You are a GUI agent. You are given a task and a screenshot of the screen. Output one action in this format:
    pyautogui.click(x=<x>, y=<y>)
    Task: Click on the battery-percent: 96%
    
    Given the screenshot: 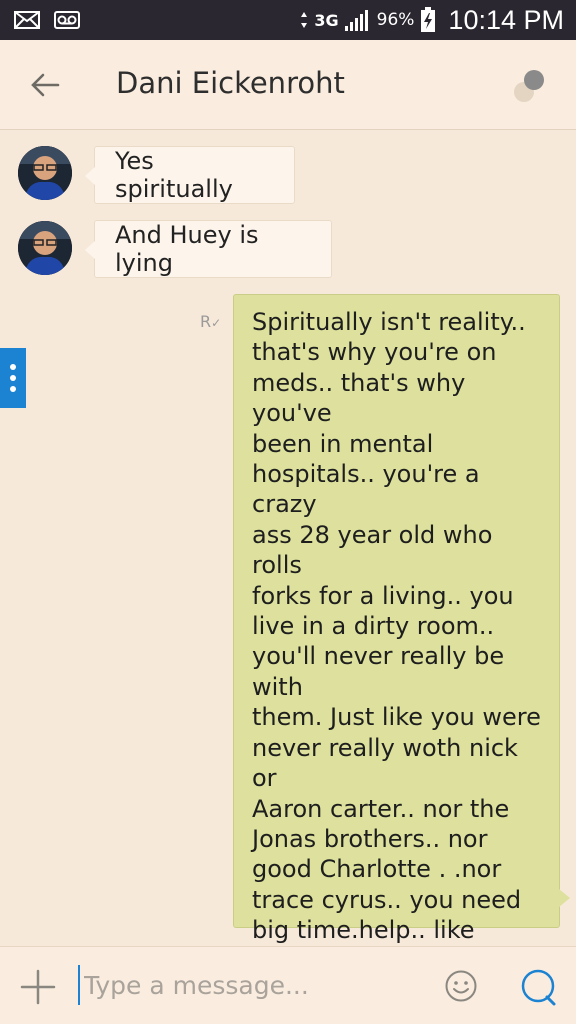 What is the action you would take?
    pyautogui.click(x=395, y=20)
    